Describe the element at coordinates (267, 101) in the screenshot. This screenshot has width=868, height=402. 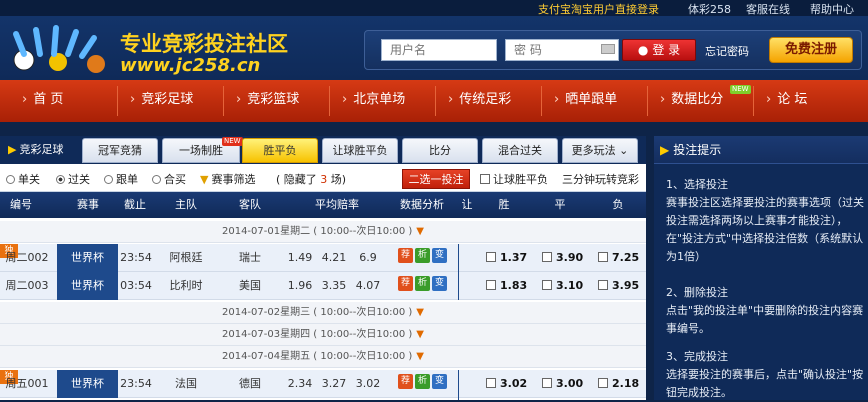
I see `nav-item-jclq: › 竞彩篮球` at that location.